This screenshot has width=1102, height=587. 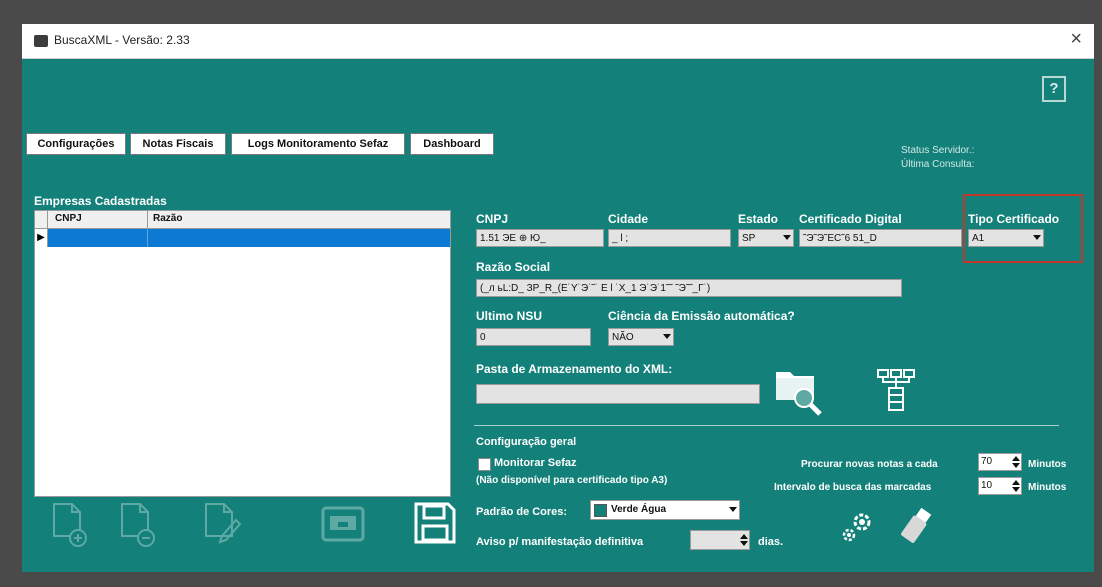 I want to click on save-icon, so click(x=435, y=523).